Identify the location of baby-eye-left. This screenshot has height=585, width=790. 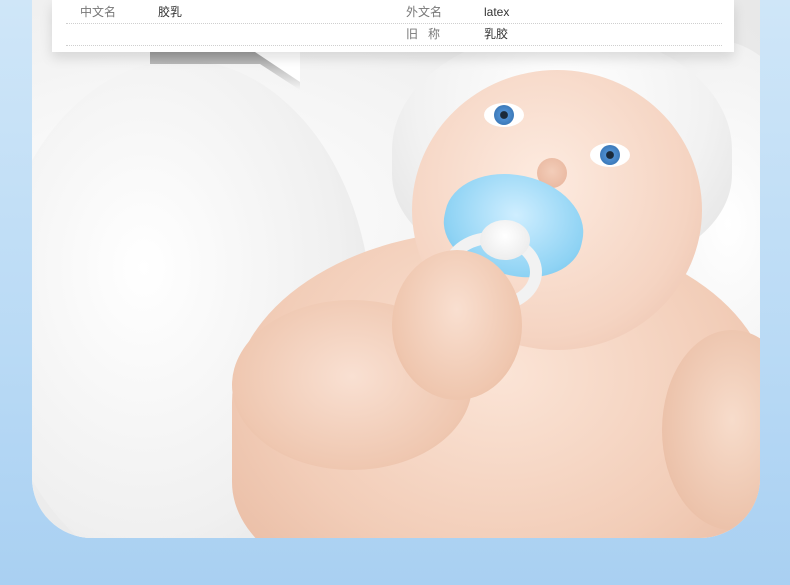
(504, 115).